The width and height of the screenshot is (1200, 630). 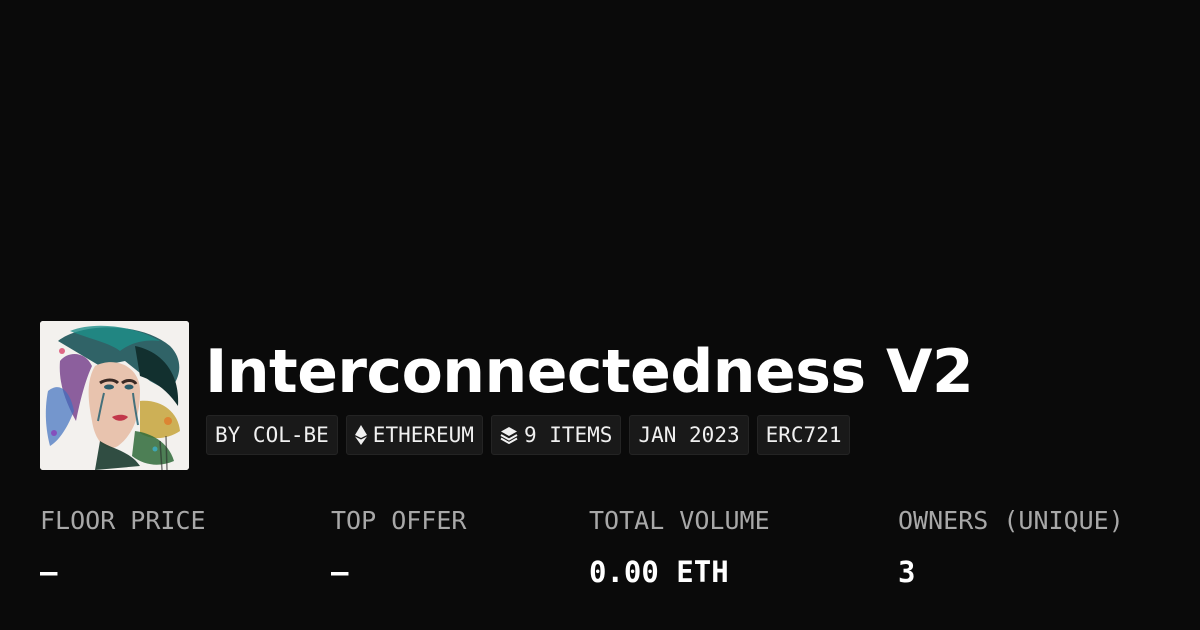 What do you see at coordinates (423, 435) in the screenshot?
I see `chain-tag-label: ETHEREUM` at bounding box center [423, 435].